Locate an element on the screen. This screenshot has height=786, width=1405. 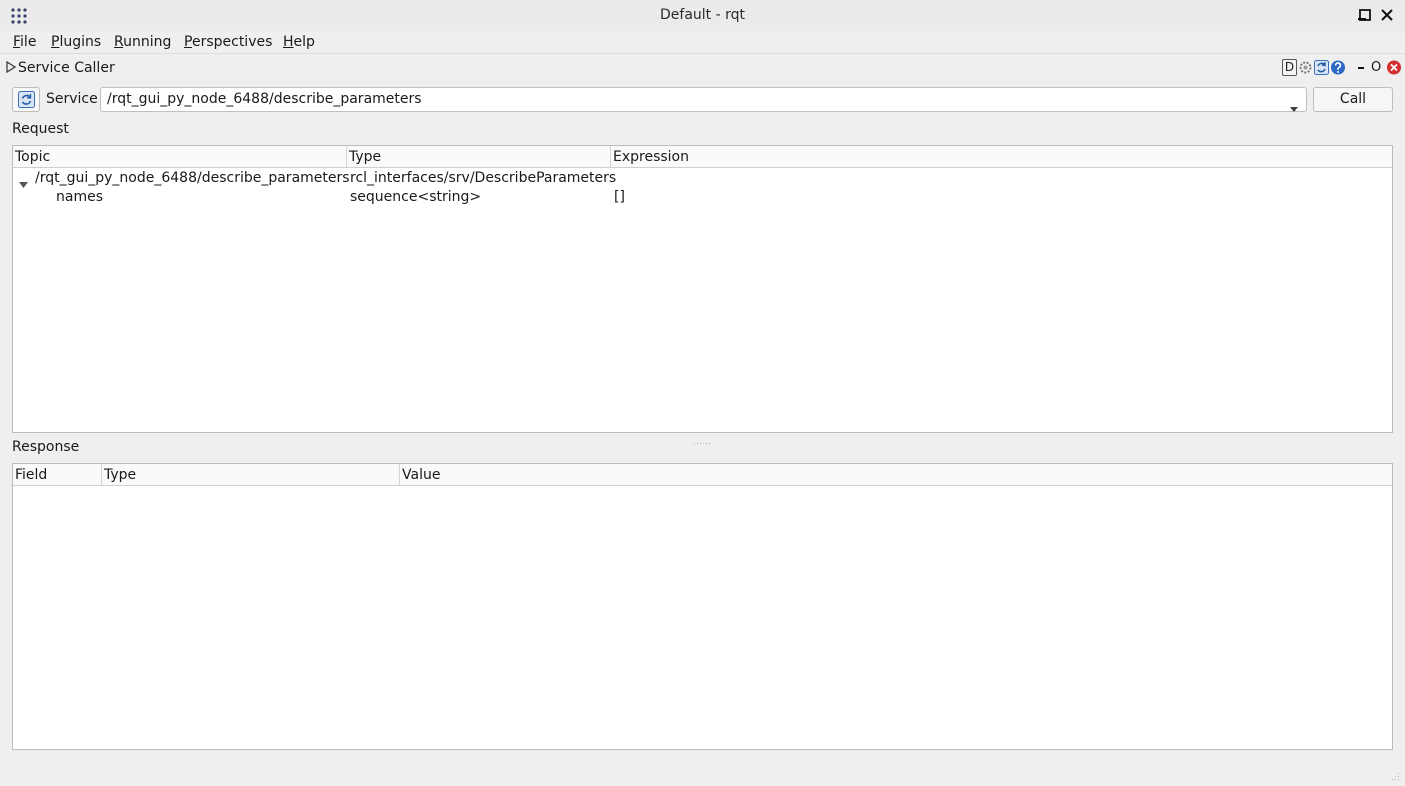
help-icon is located at coordinates (1338, 67).